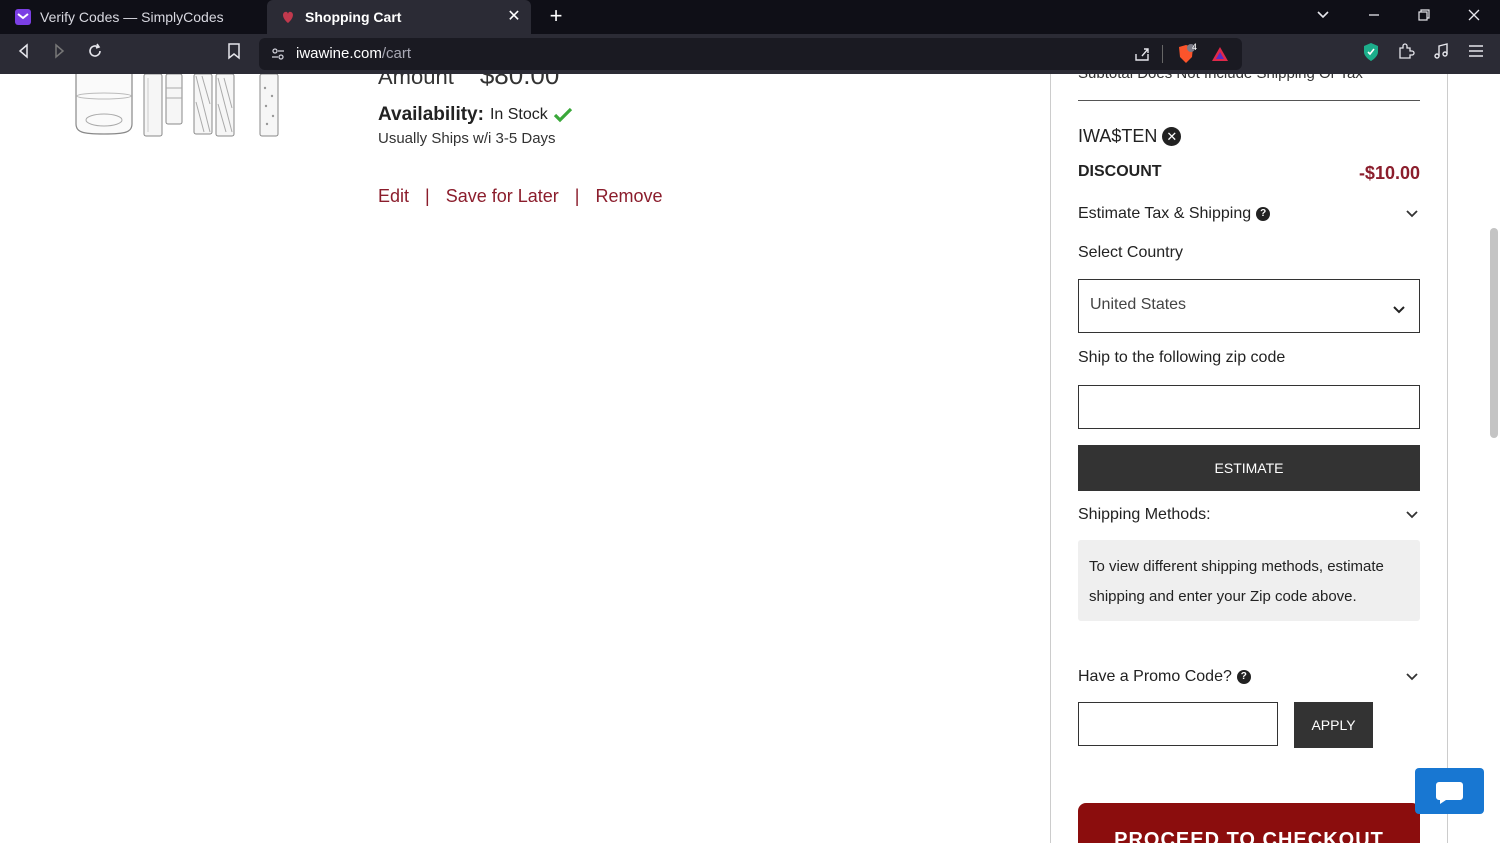 The height and width of the screenshot is (843, 1500). Describe the element at coordinates (393, 196) in the screenshot. I see `edit-link: Edit` at that location.